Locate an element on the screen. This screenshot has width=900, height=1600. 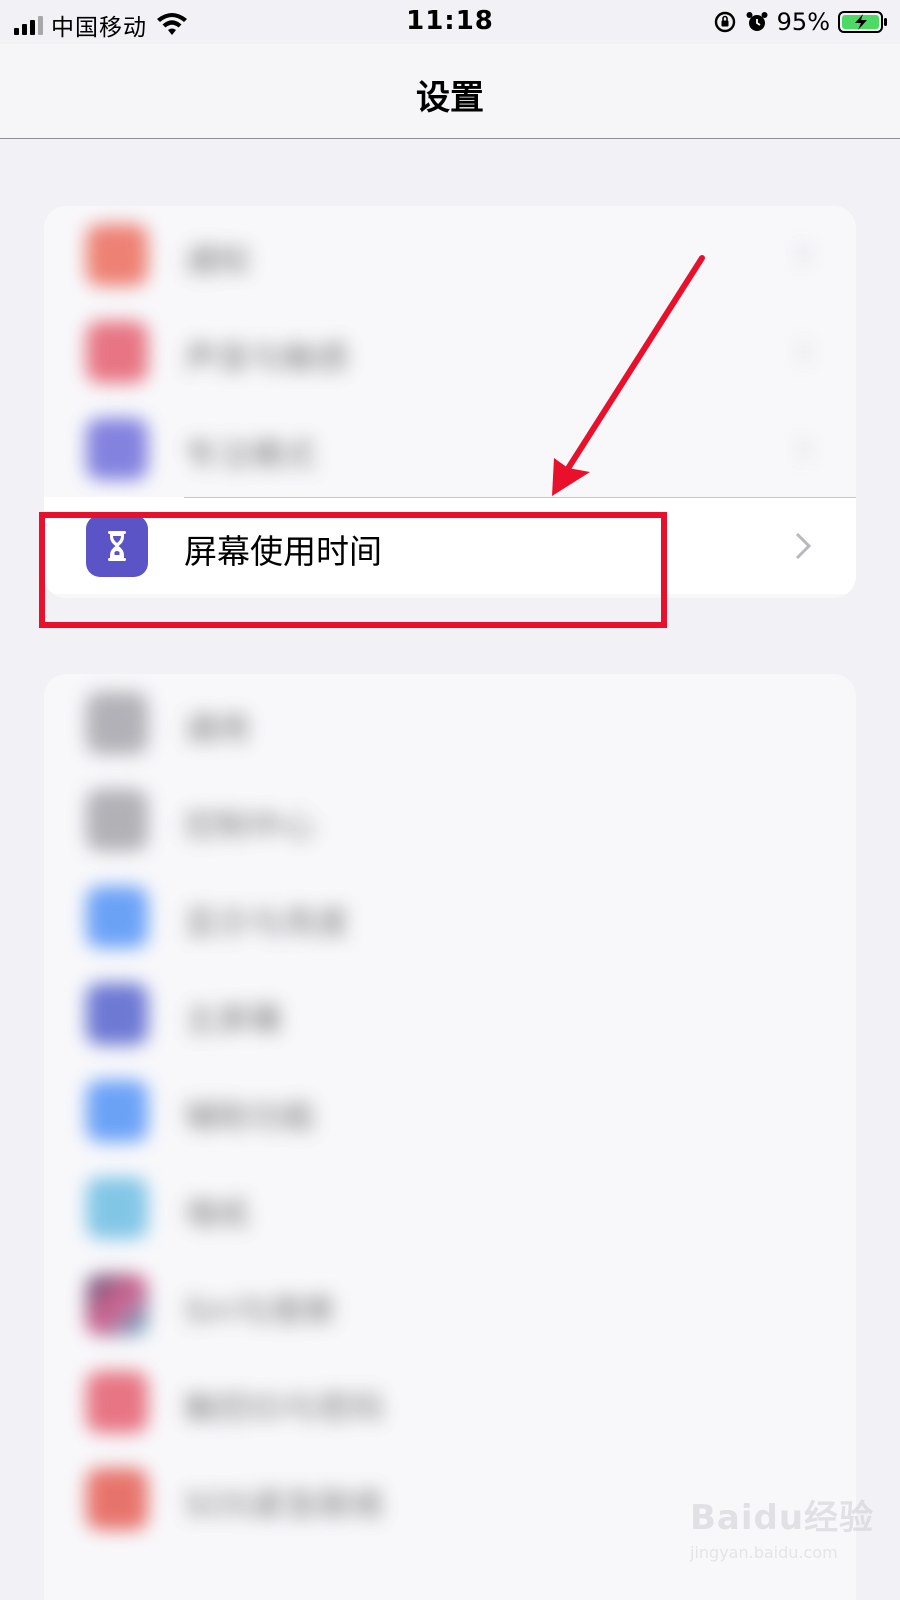
alarm-icon is located at coordinates (757, 21).